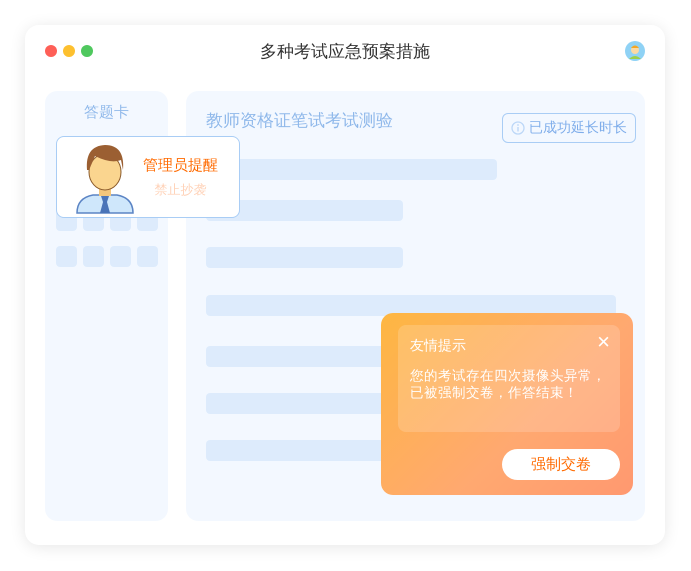 The image size is (691, 571). Describe the element at coordinates (69, 51) in the screenshot. I see `minimize-window-button` at that location.